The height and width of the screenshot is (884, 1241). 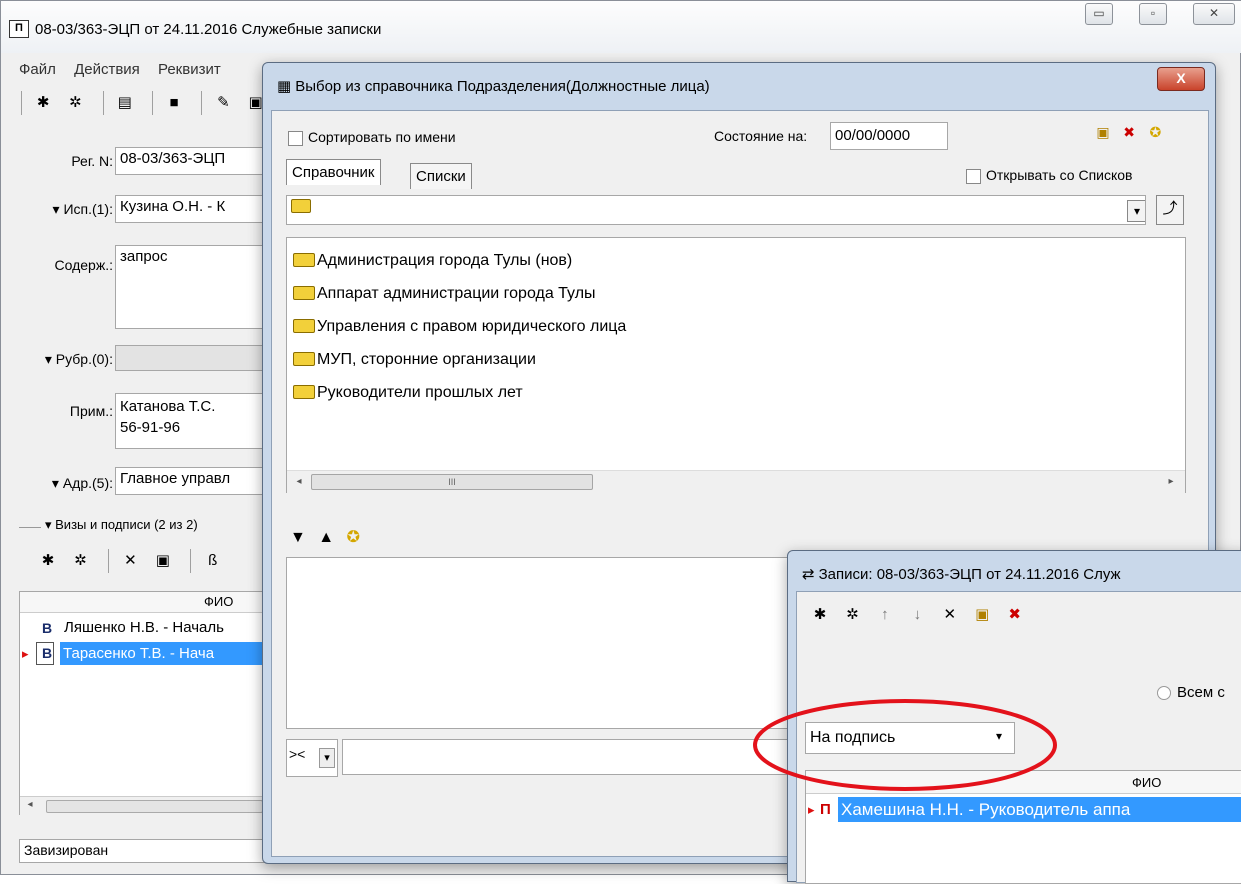 I want to click on tree-hscrollbar: ◂ III ▸, so click(x=736, y=481).